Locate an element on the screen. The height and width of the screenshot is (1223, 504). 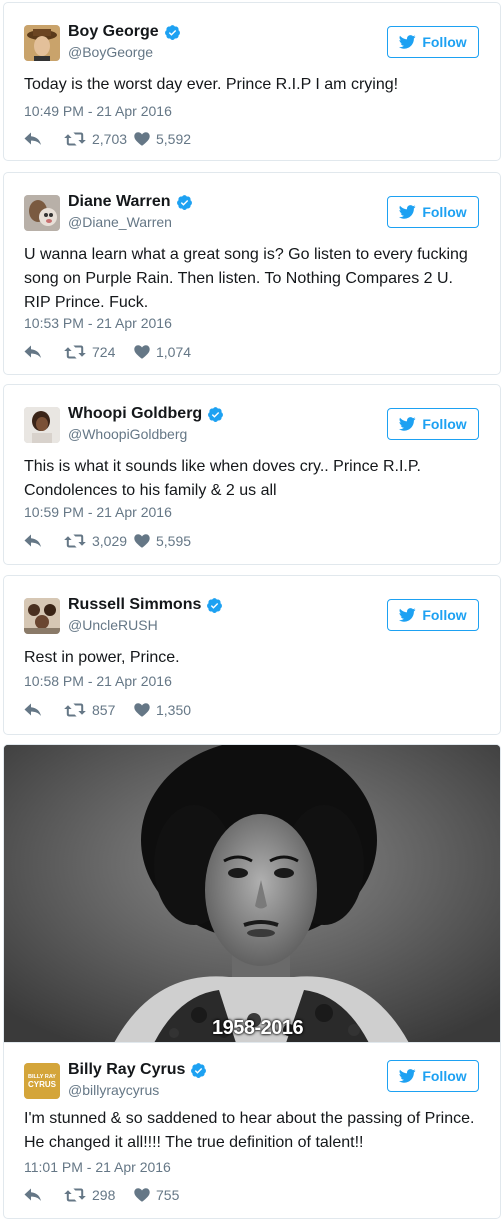
timestamp: 10:58 PM - 21 Apr 2016 is located at coordinates (98, 681).